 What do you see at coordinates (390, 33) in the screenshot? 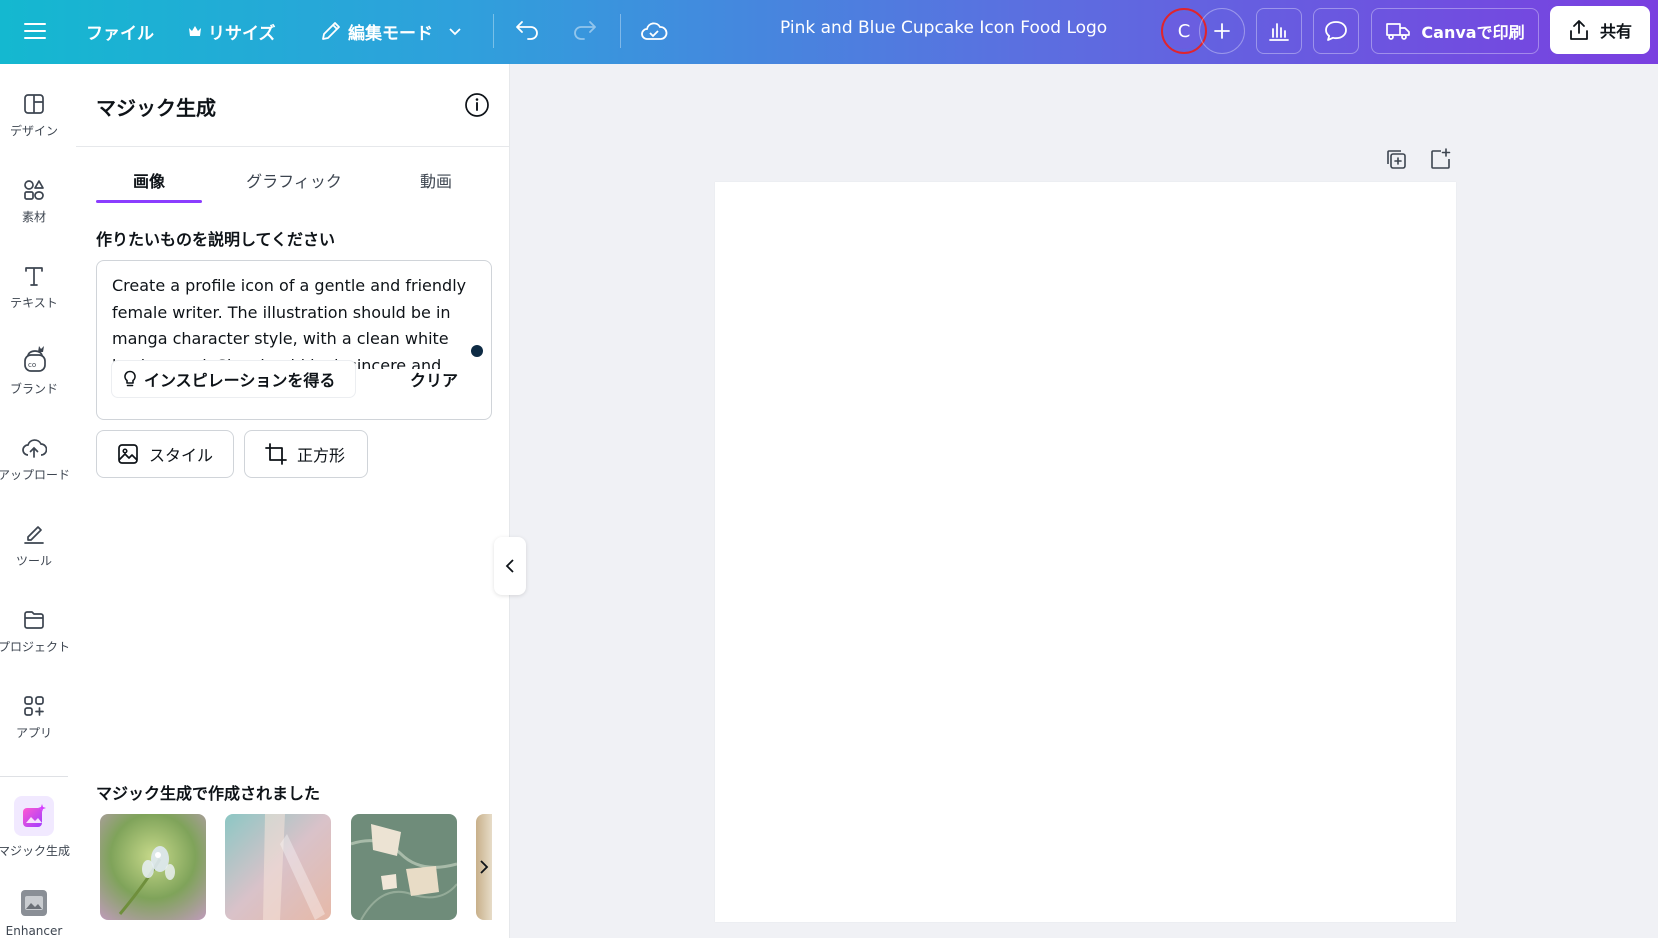
I see `edit-mode-label: 編集モード` at bounding box center [390, 33].